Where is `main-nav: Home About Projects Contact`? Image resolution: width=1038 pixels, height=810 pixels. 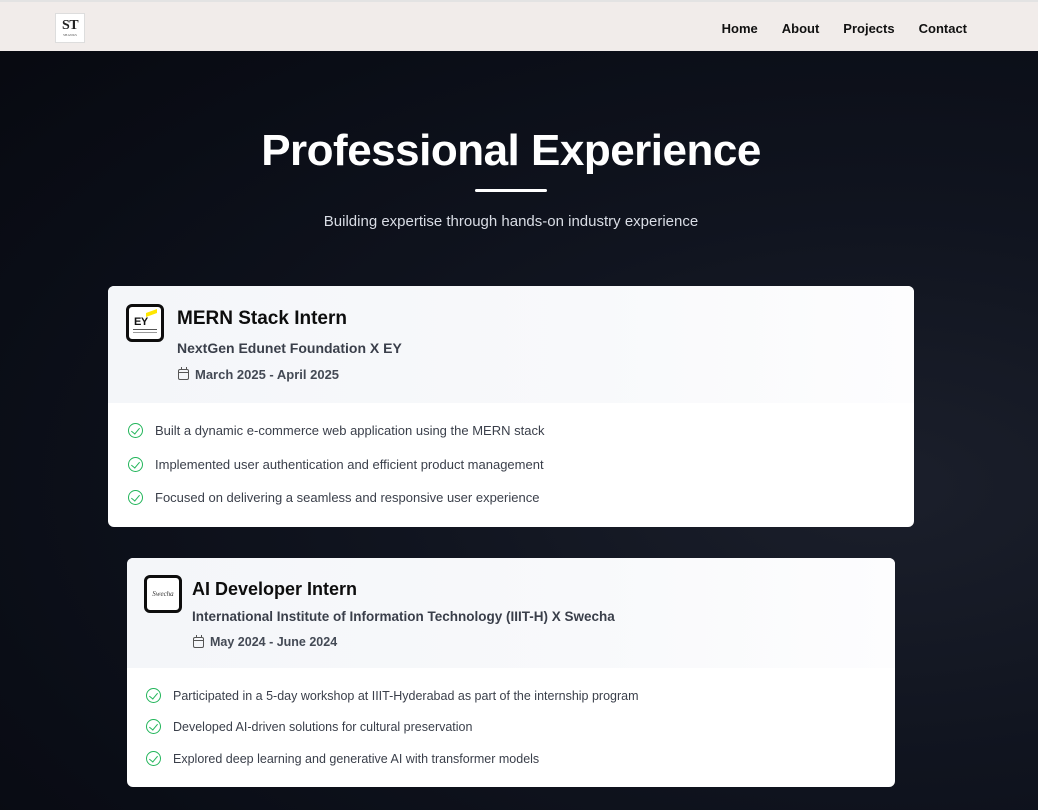 main-nav: Home About Projects Contact is located at coordinates (844, 28).